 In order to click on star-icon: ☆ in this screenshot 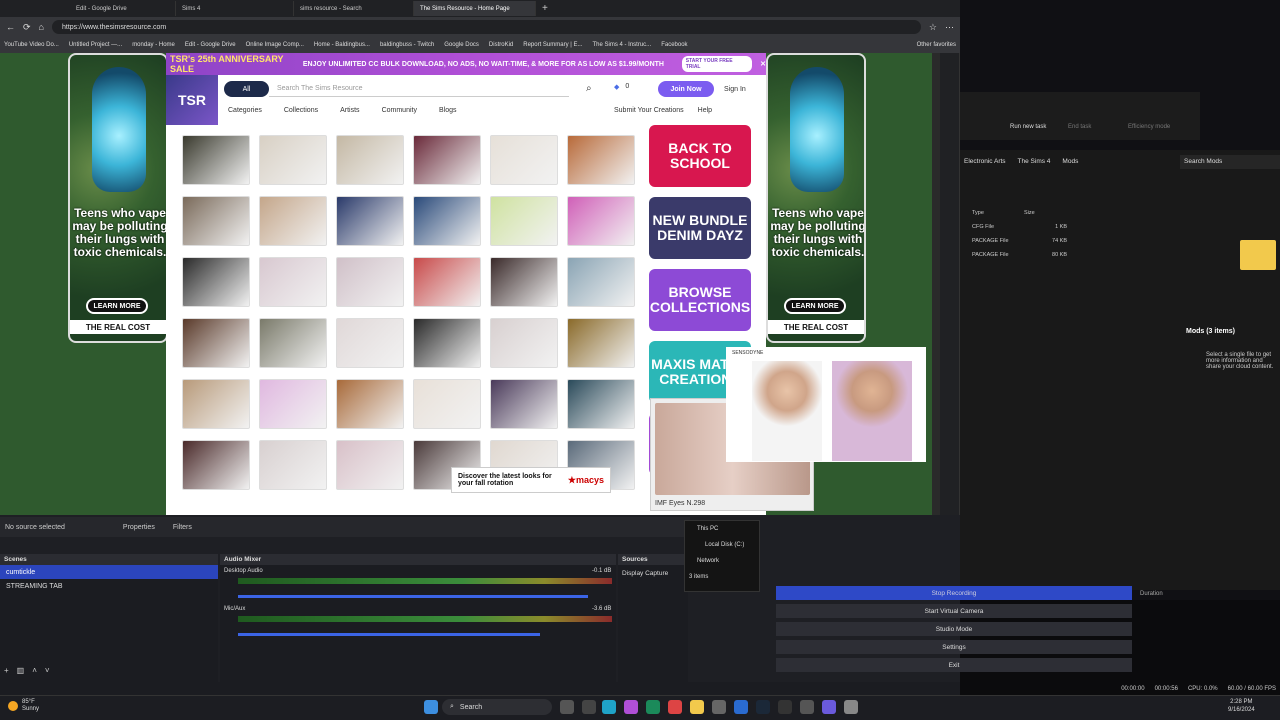, I will do `click(933, 27)`.